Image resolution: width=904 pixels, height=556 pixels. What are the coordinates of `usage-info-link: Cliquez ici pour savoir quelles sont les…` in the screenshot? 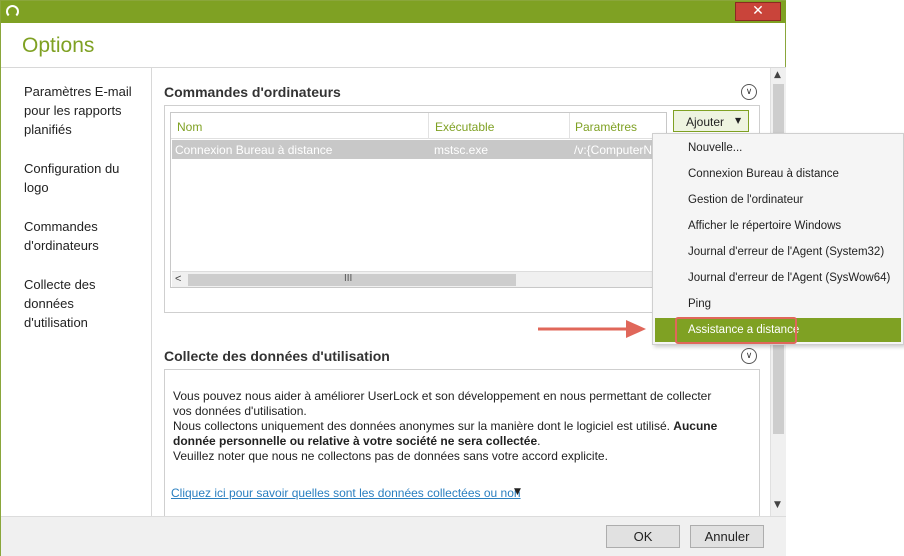 It's located at (346, 493).